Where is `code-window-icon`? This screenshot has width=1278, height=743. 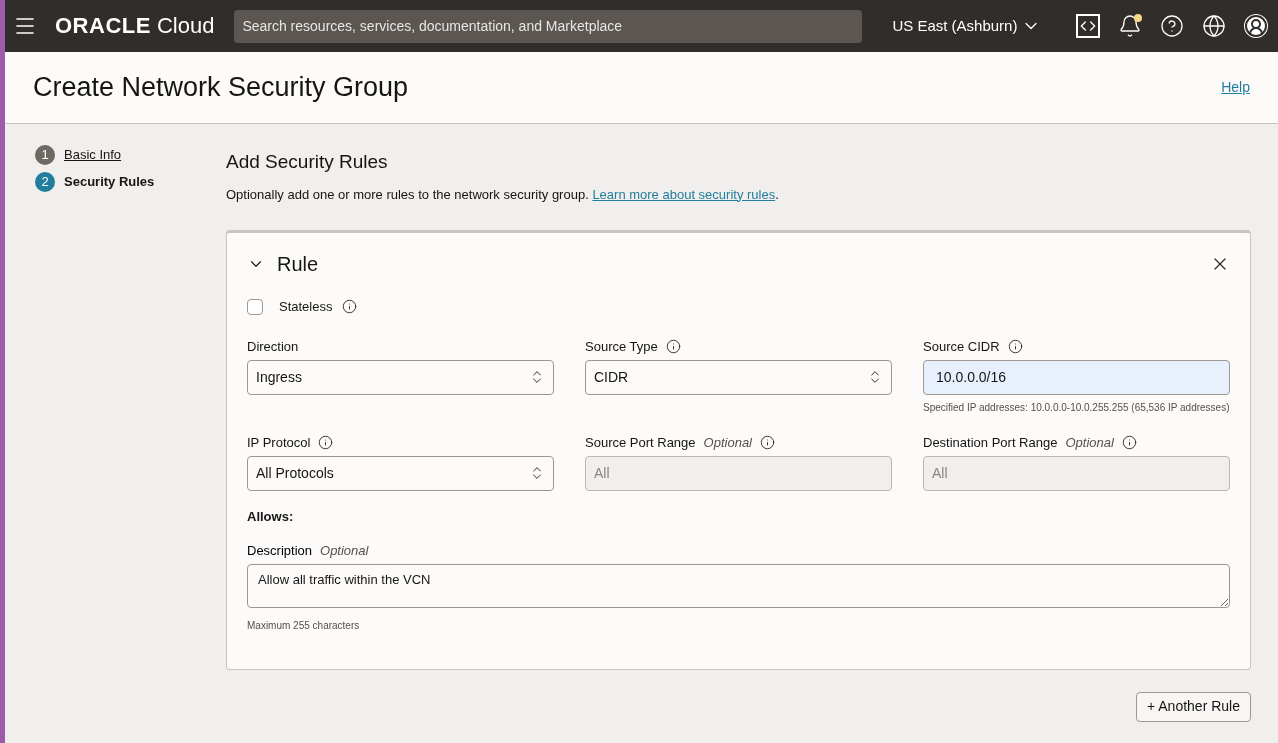 code-window-icon is located at coordinates (1088, 26).